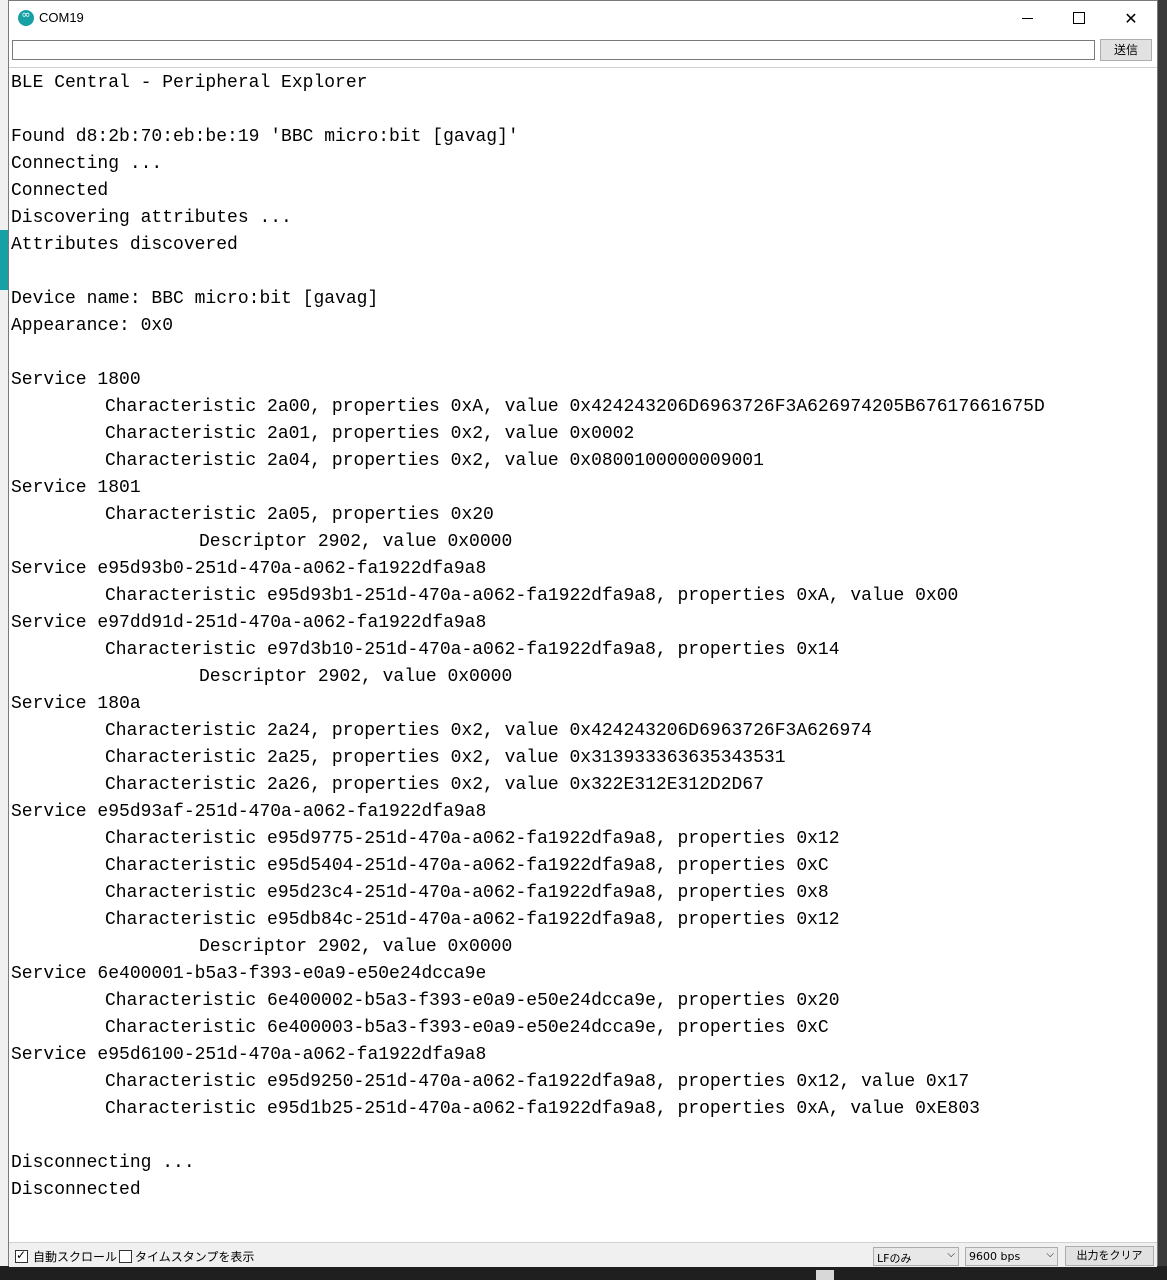 This screenshot has height=1280, width=1167. Describe the element at coordinates (76, 380) in the screenshot. I see `output-line: Service 1800` at that location.